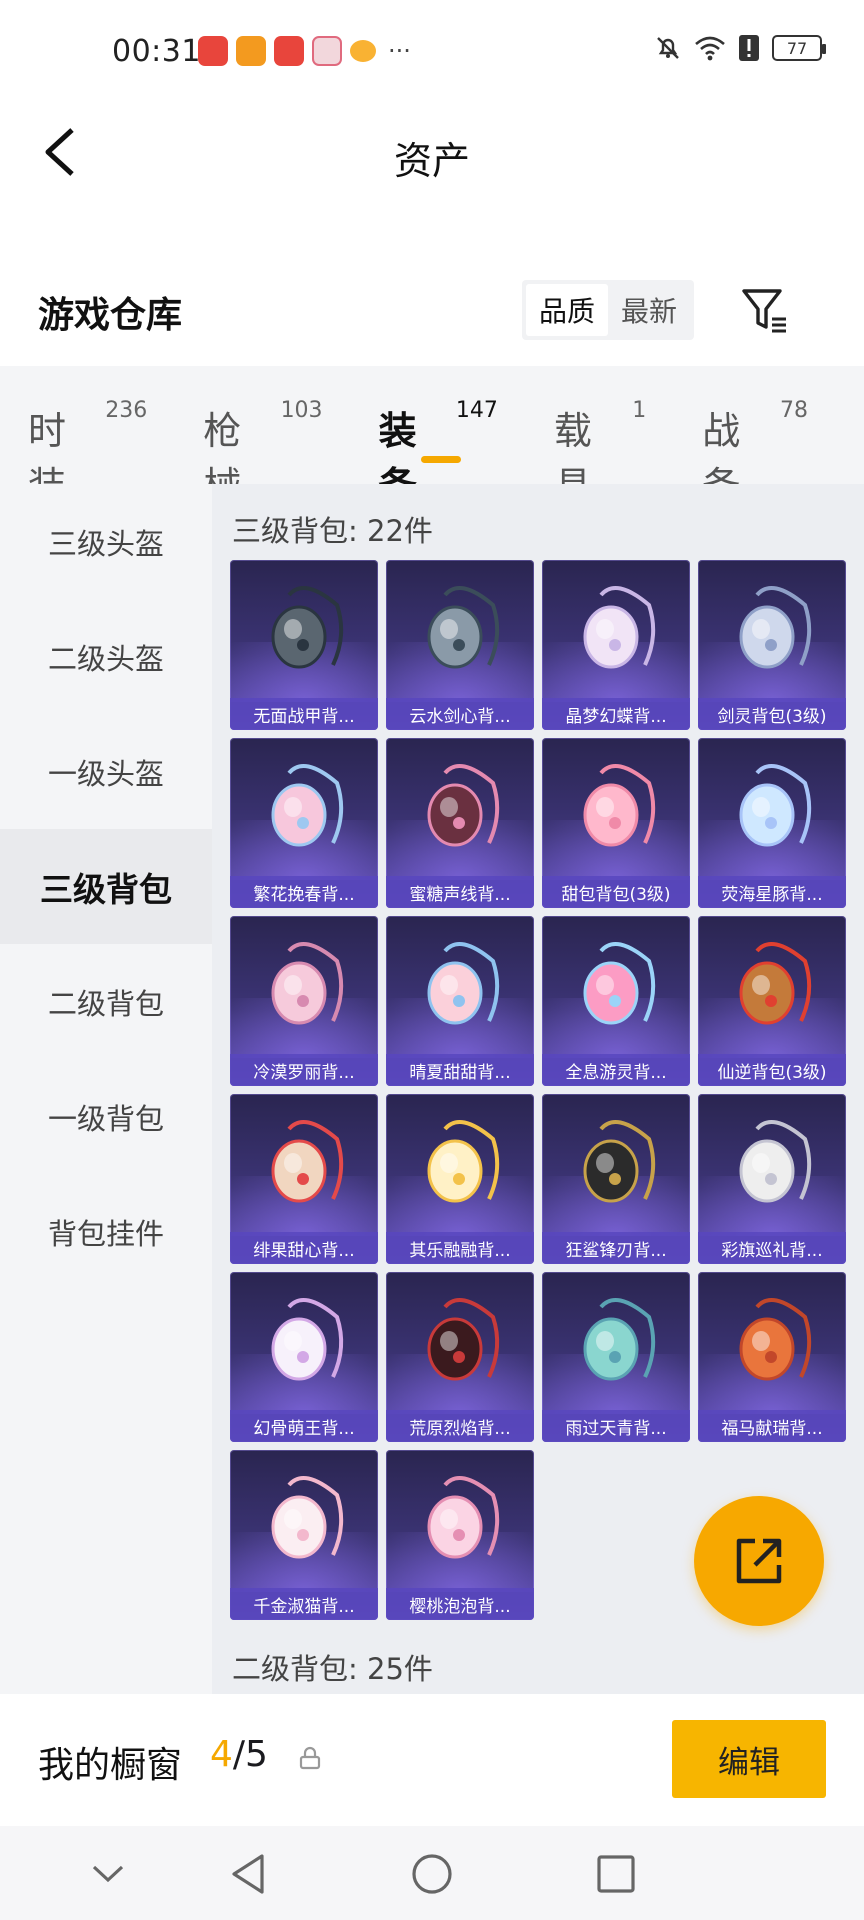  Describe the element at coordinates (126, 410) in the screenshot. I see `tab-count: 236` at that location.